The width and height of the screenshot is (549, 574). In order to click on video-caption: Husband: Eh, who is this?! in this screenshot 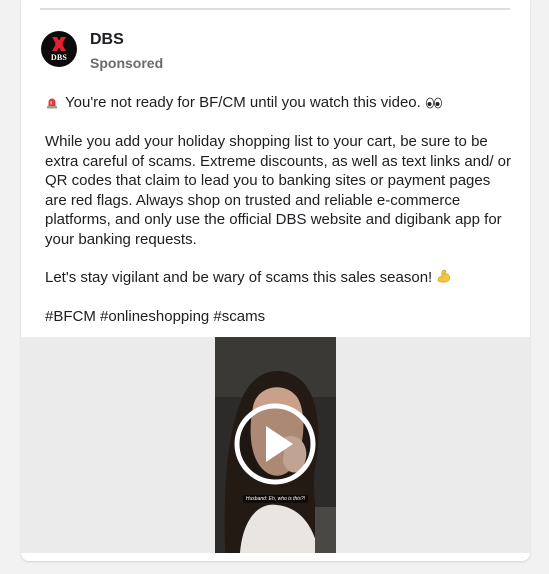, I will do `click(275, 499)`.